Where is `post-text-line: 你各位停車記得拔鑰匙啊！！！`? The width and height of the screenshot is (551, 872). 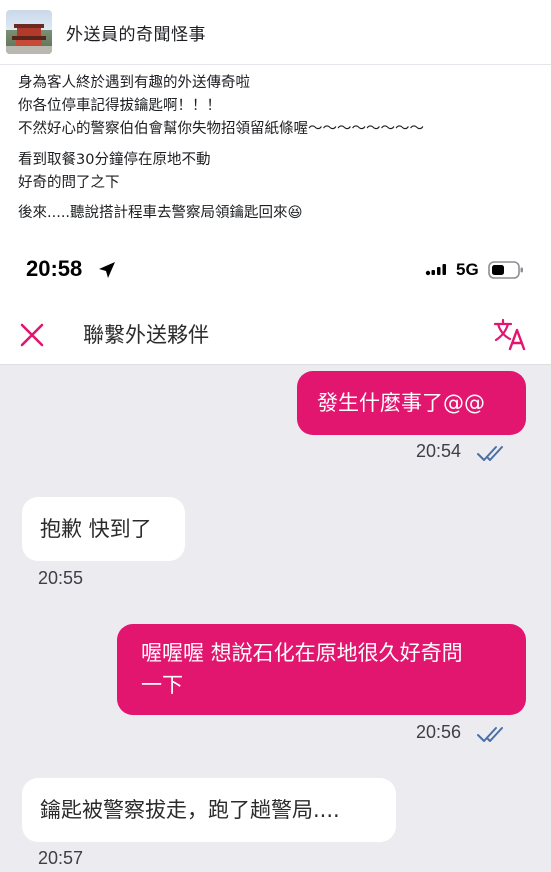
post-text-line: 你各位停車記得拔鑰匙啊！！！ is located at coordinates (119, 106).